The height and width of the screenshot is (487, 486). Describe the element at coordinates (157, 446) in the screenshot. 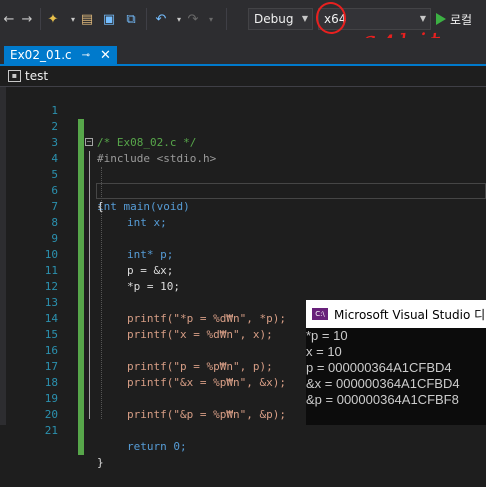

I see `code-text: return 0;` at that location.